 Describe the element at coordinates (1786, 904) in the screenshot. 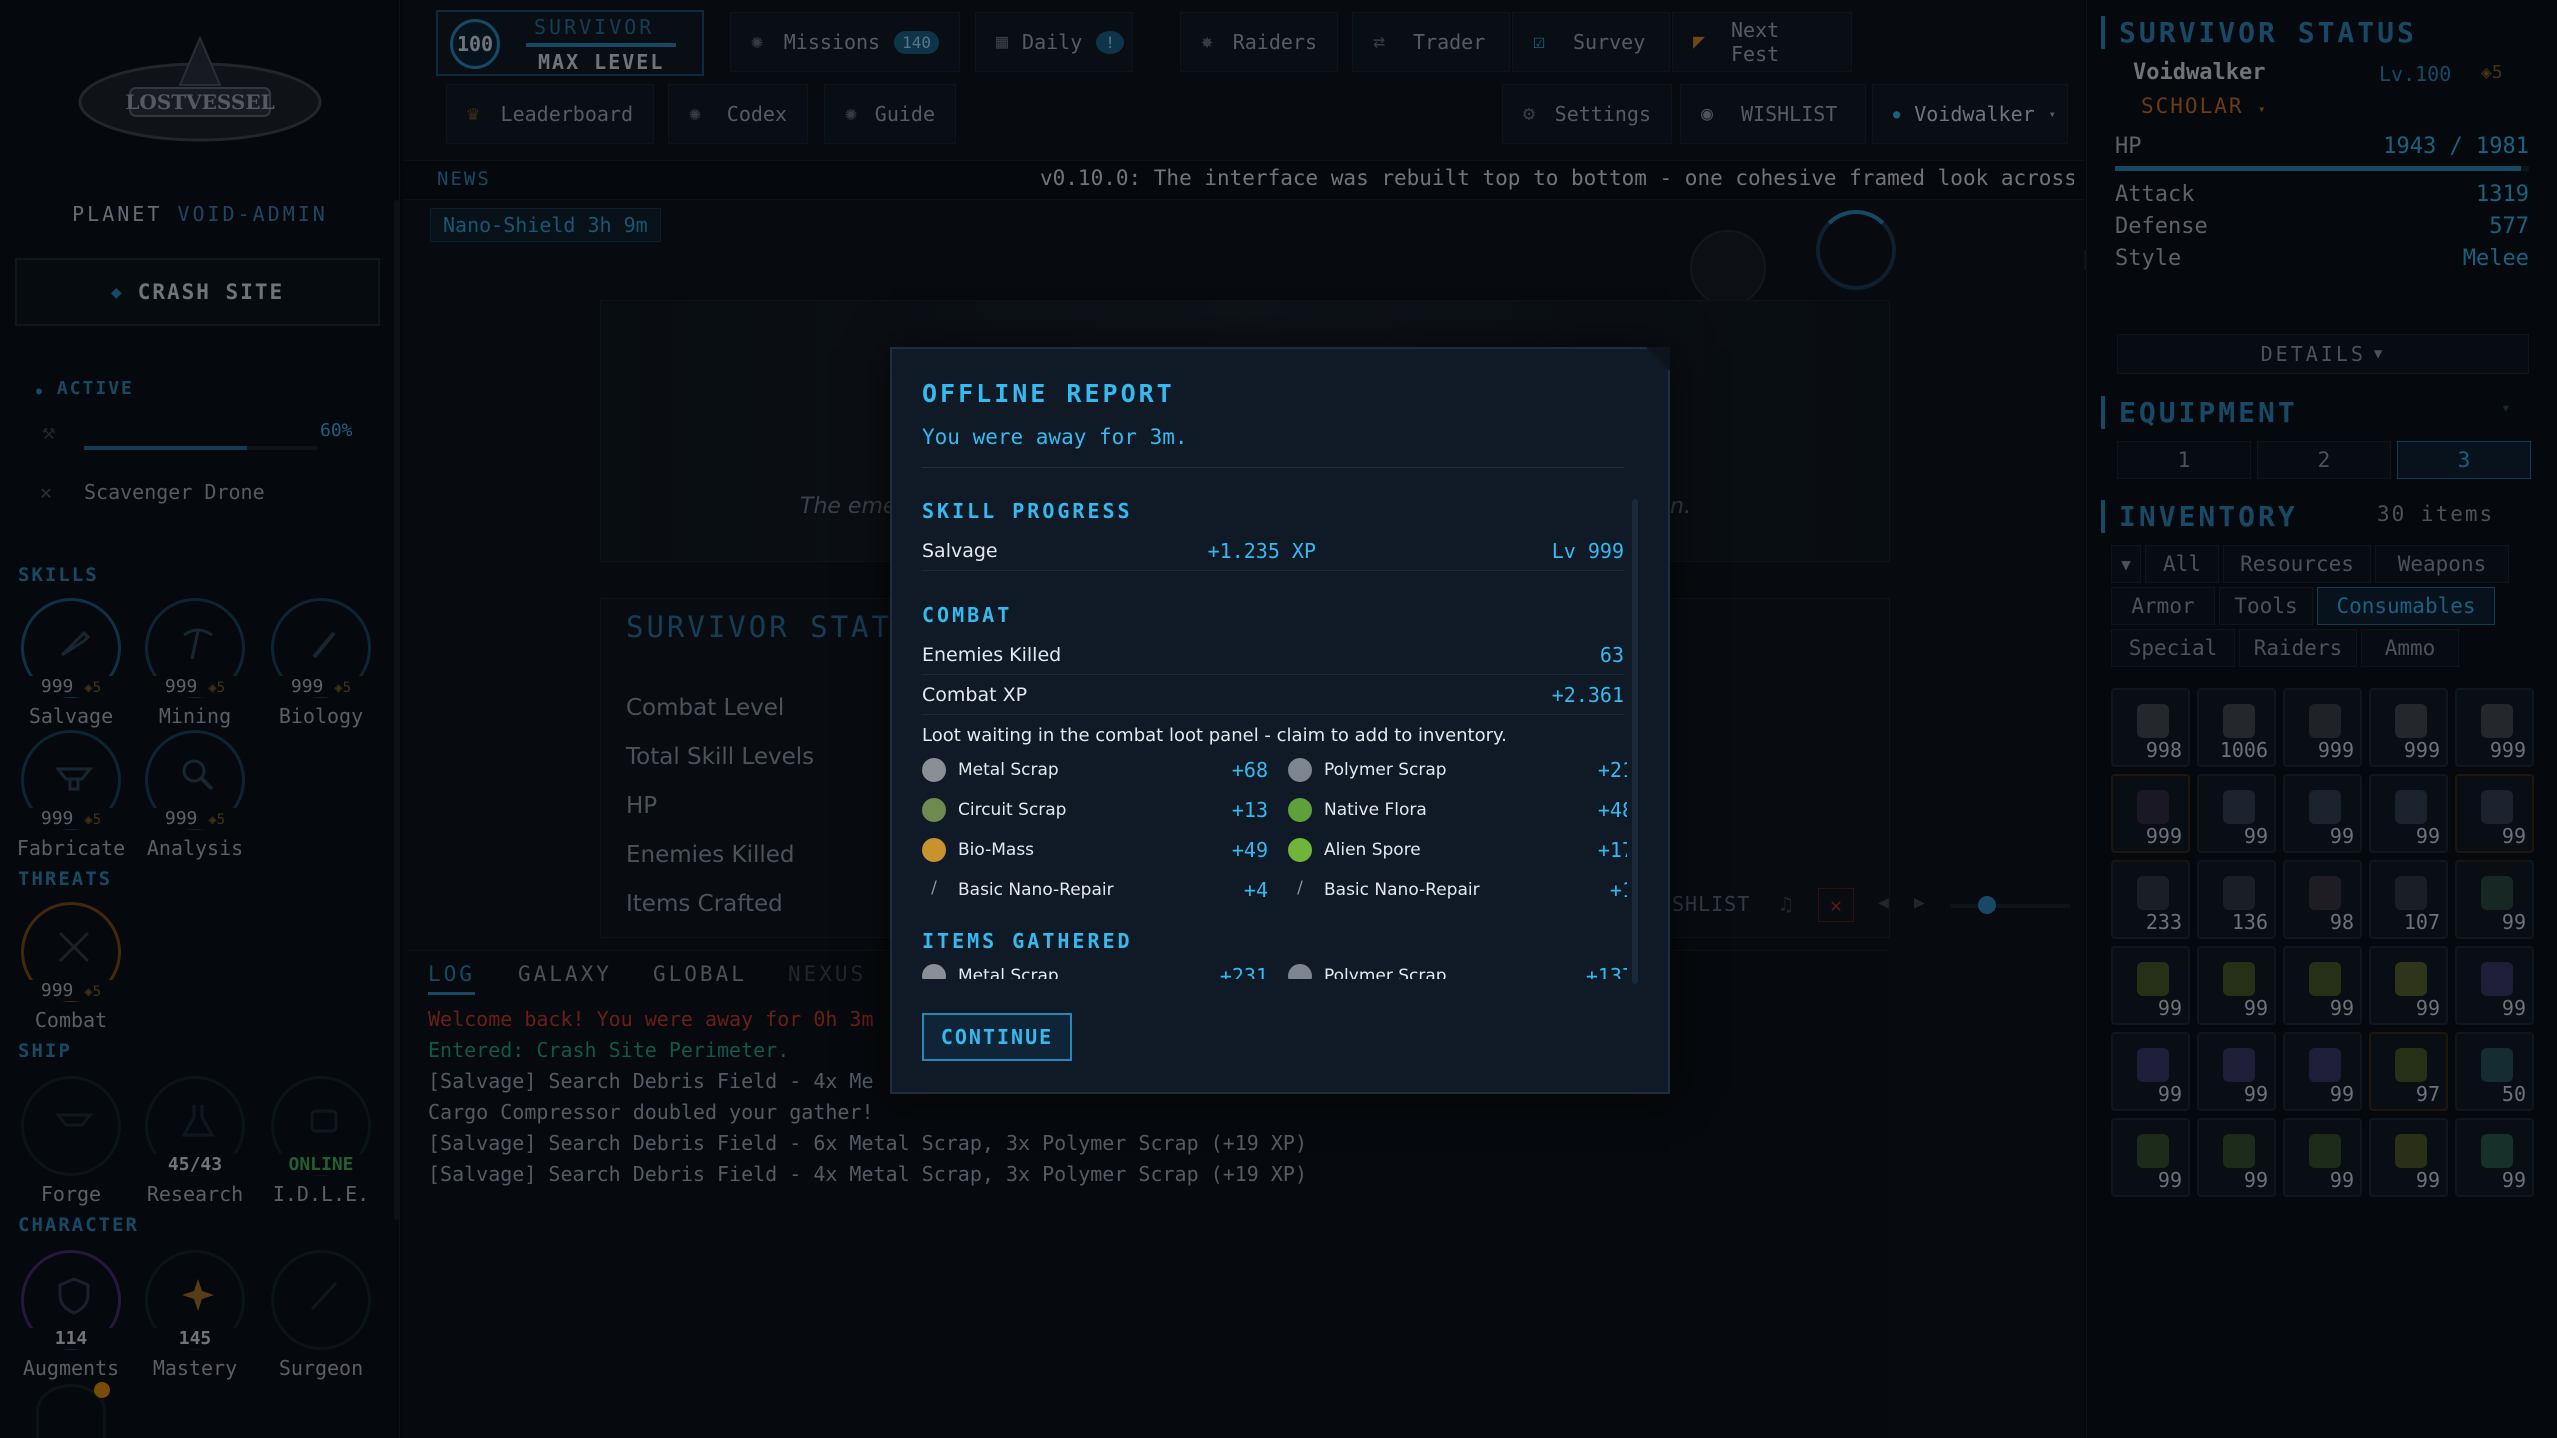

I see `music-icon: ♫` at that location.